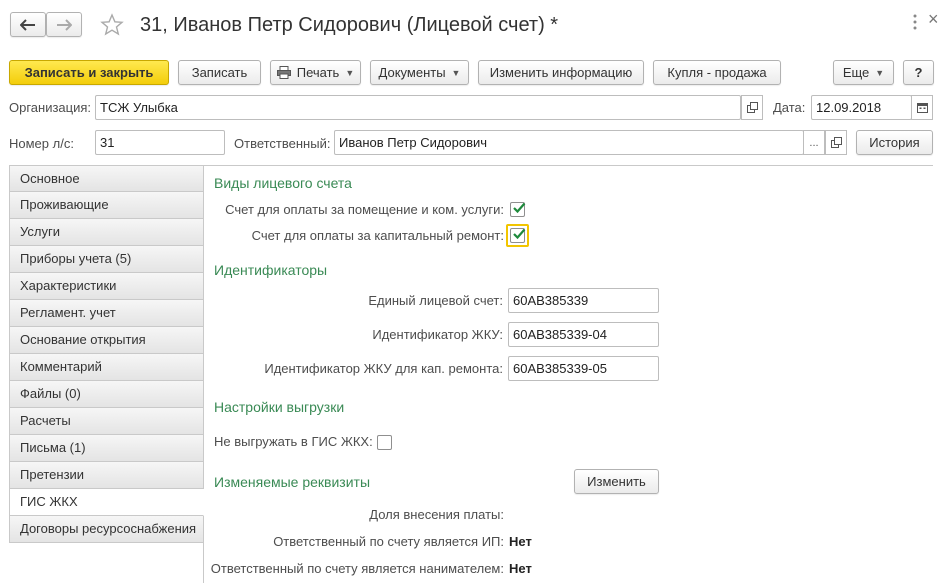  Describe the element at coordinates (106, 475) in the screenshot. I see `tab-claims: Претензии` at that location.